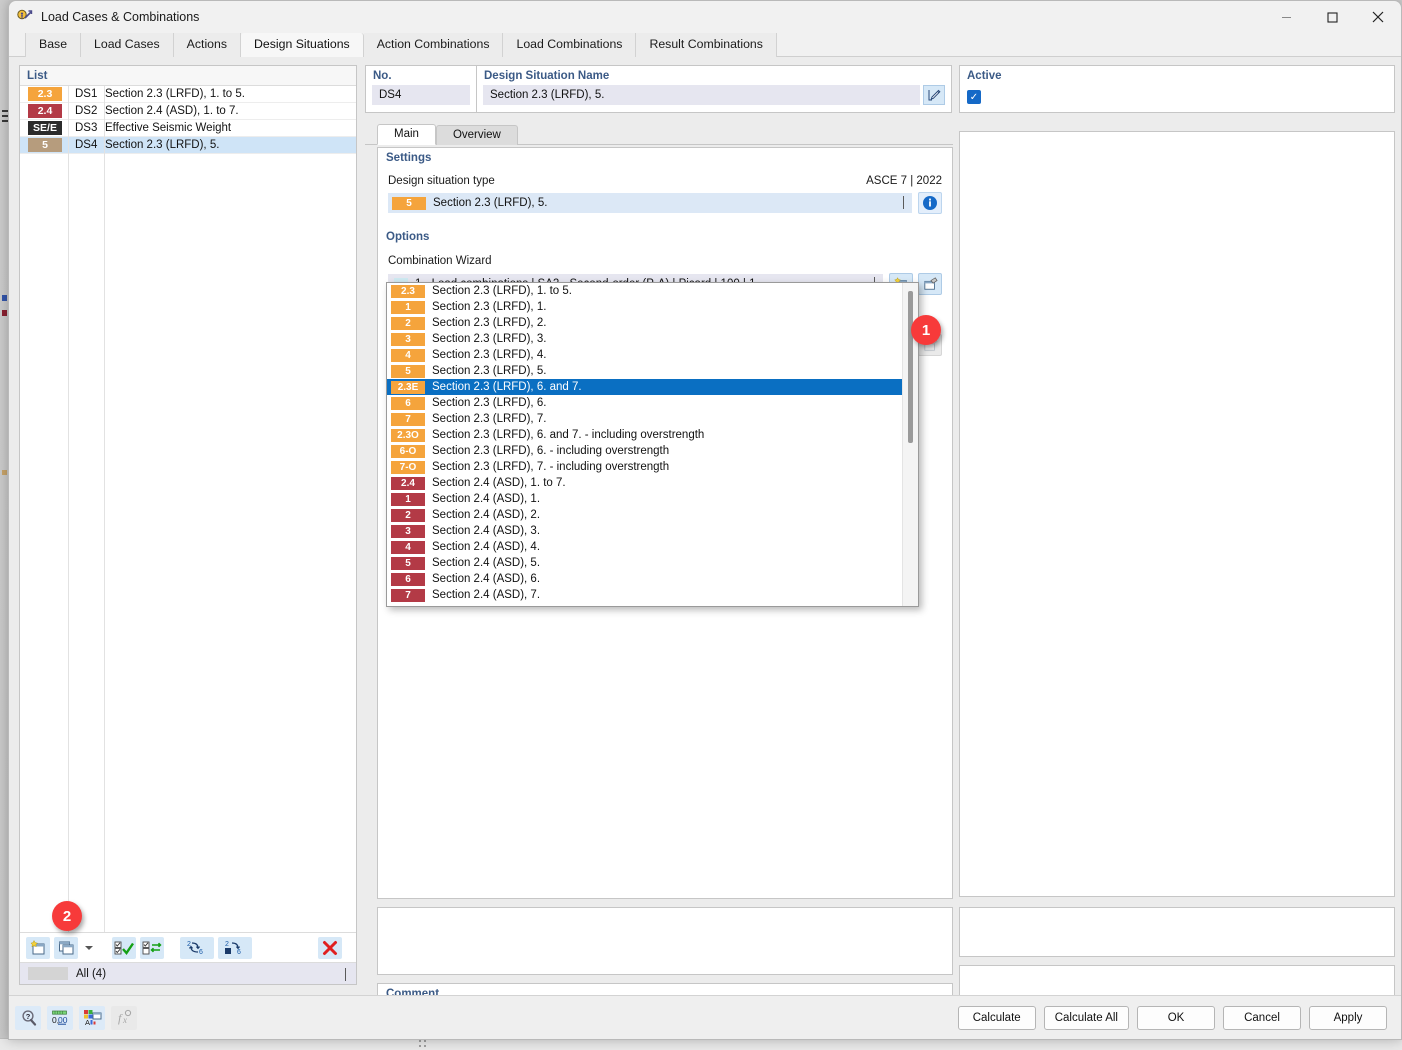 This screenshot has width=1402, height=1050. I want to click on option-label: Section 2.4 (ASD), 1., so click(486, 499).